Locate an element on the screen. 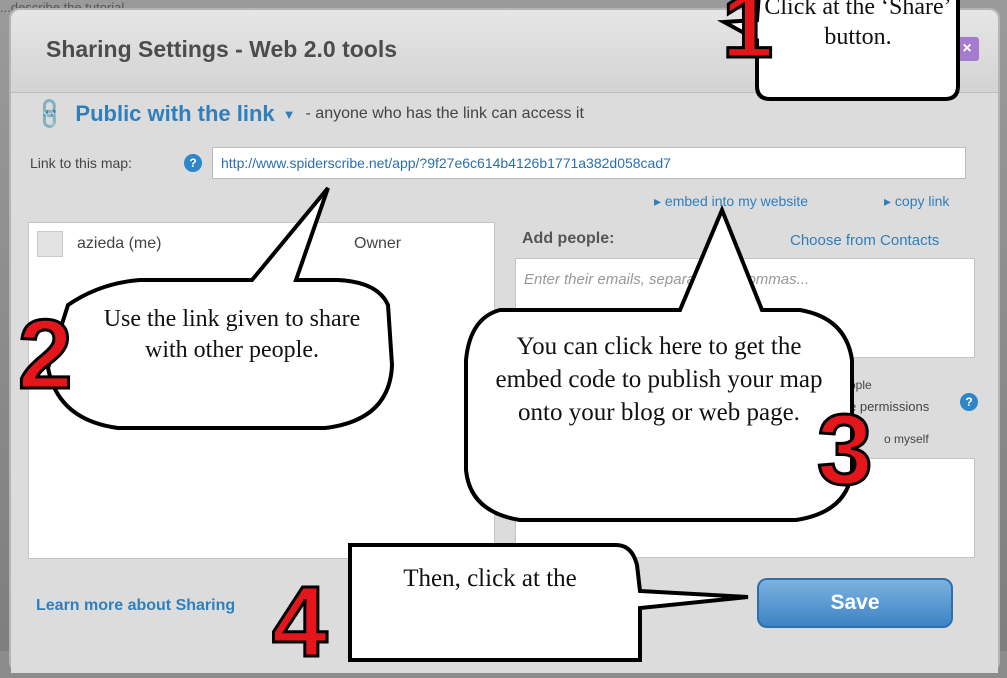 Image resolution: width=1007 pixels, height=678 pixels. callout-4-text: Then, click at the is located at coordinates (490, 578).